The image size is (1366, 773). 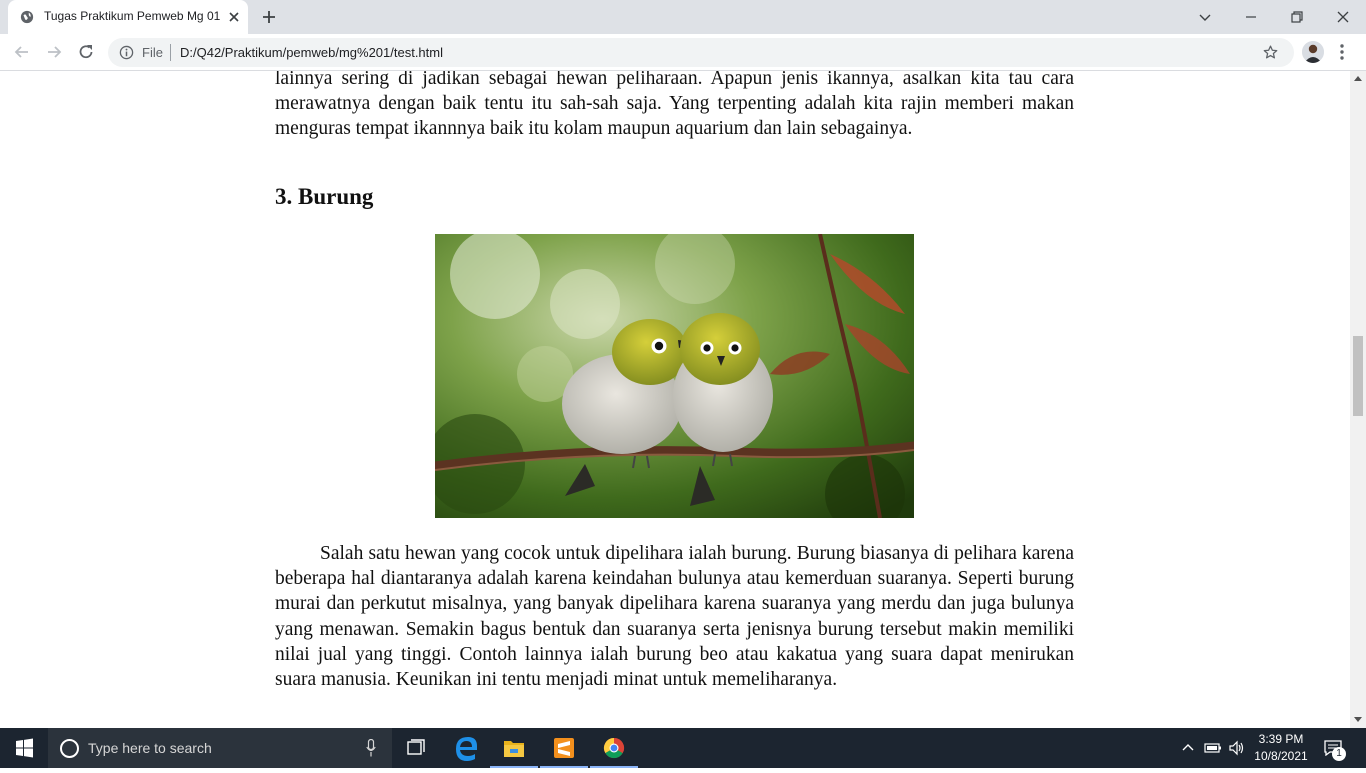 What do you see at coordinates (132, 16) in the screenshot?
I see `tab-title: Tugas Praktikum Pemweb Mg 01` at bounding box center [132, 16].